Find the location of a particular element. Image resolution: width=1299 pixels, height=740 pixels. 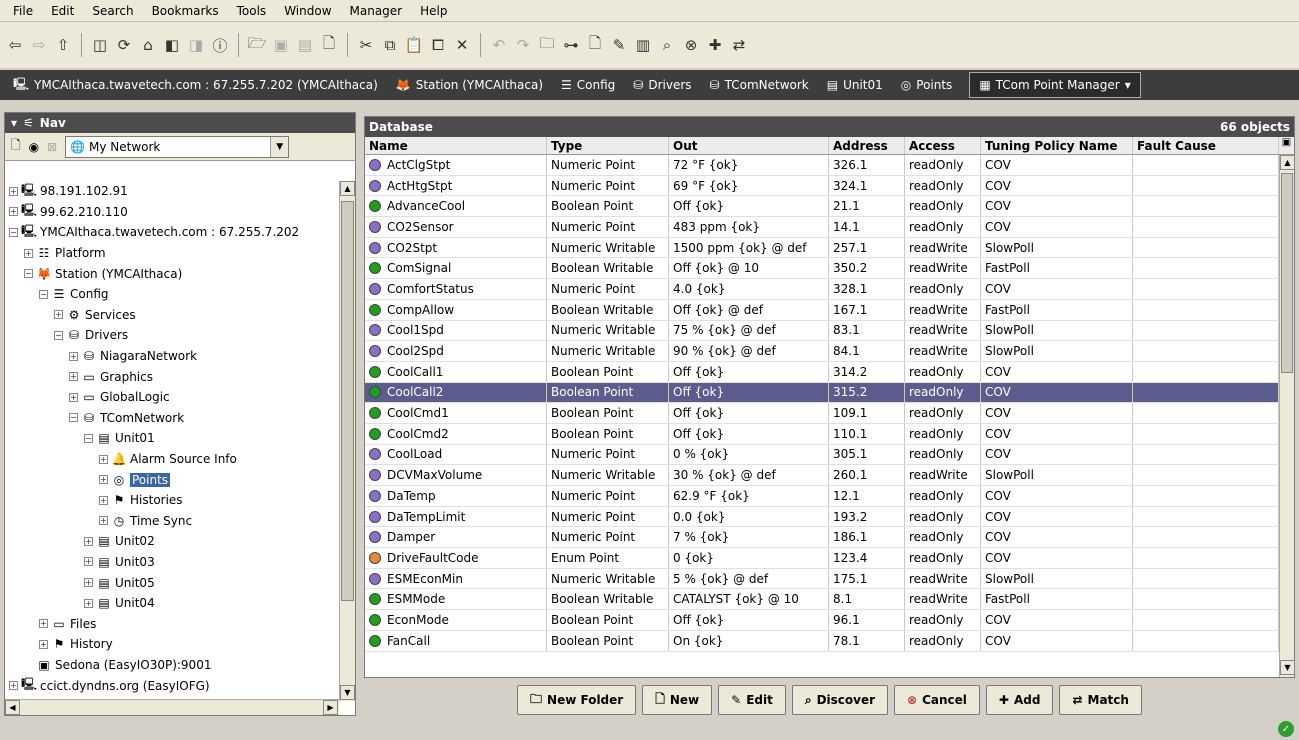

tree-node: − ⛁ Drivers is located at coordinates (172, 335).